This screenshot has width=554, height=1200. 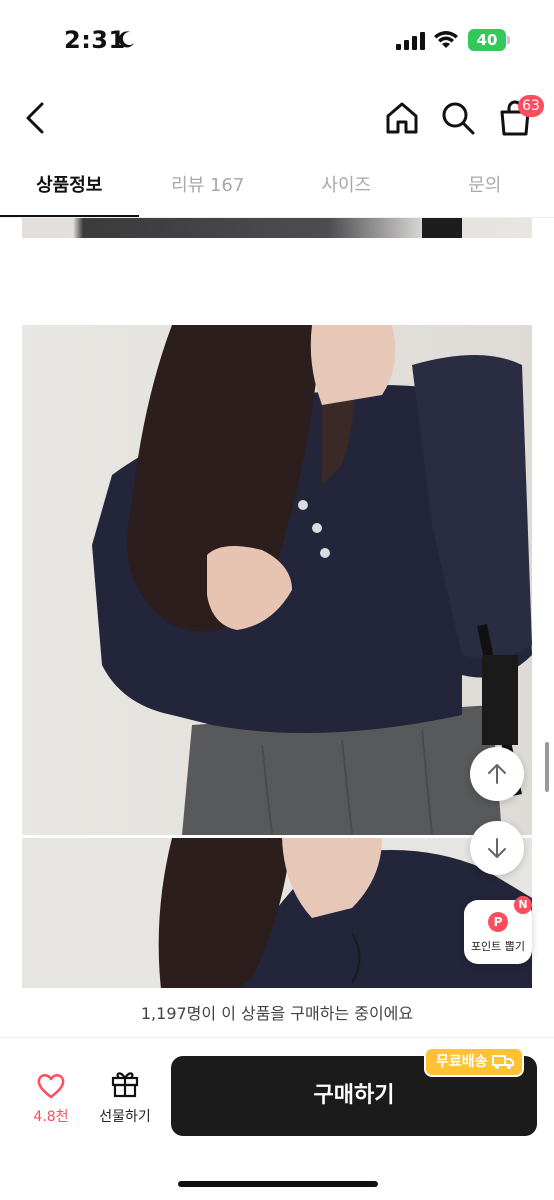 What do you see at coordinates (498, 922) in the screenshot?
I see `point-icon: P` at bounding box center [498, 922].